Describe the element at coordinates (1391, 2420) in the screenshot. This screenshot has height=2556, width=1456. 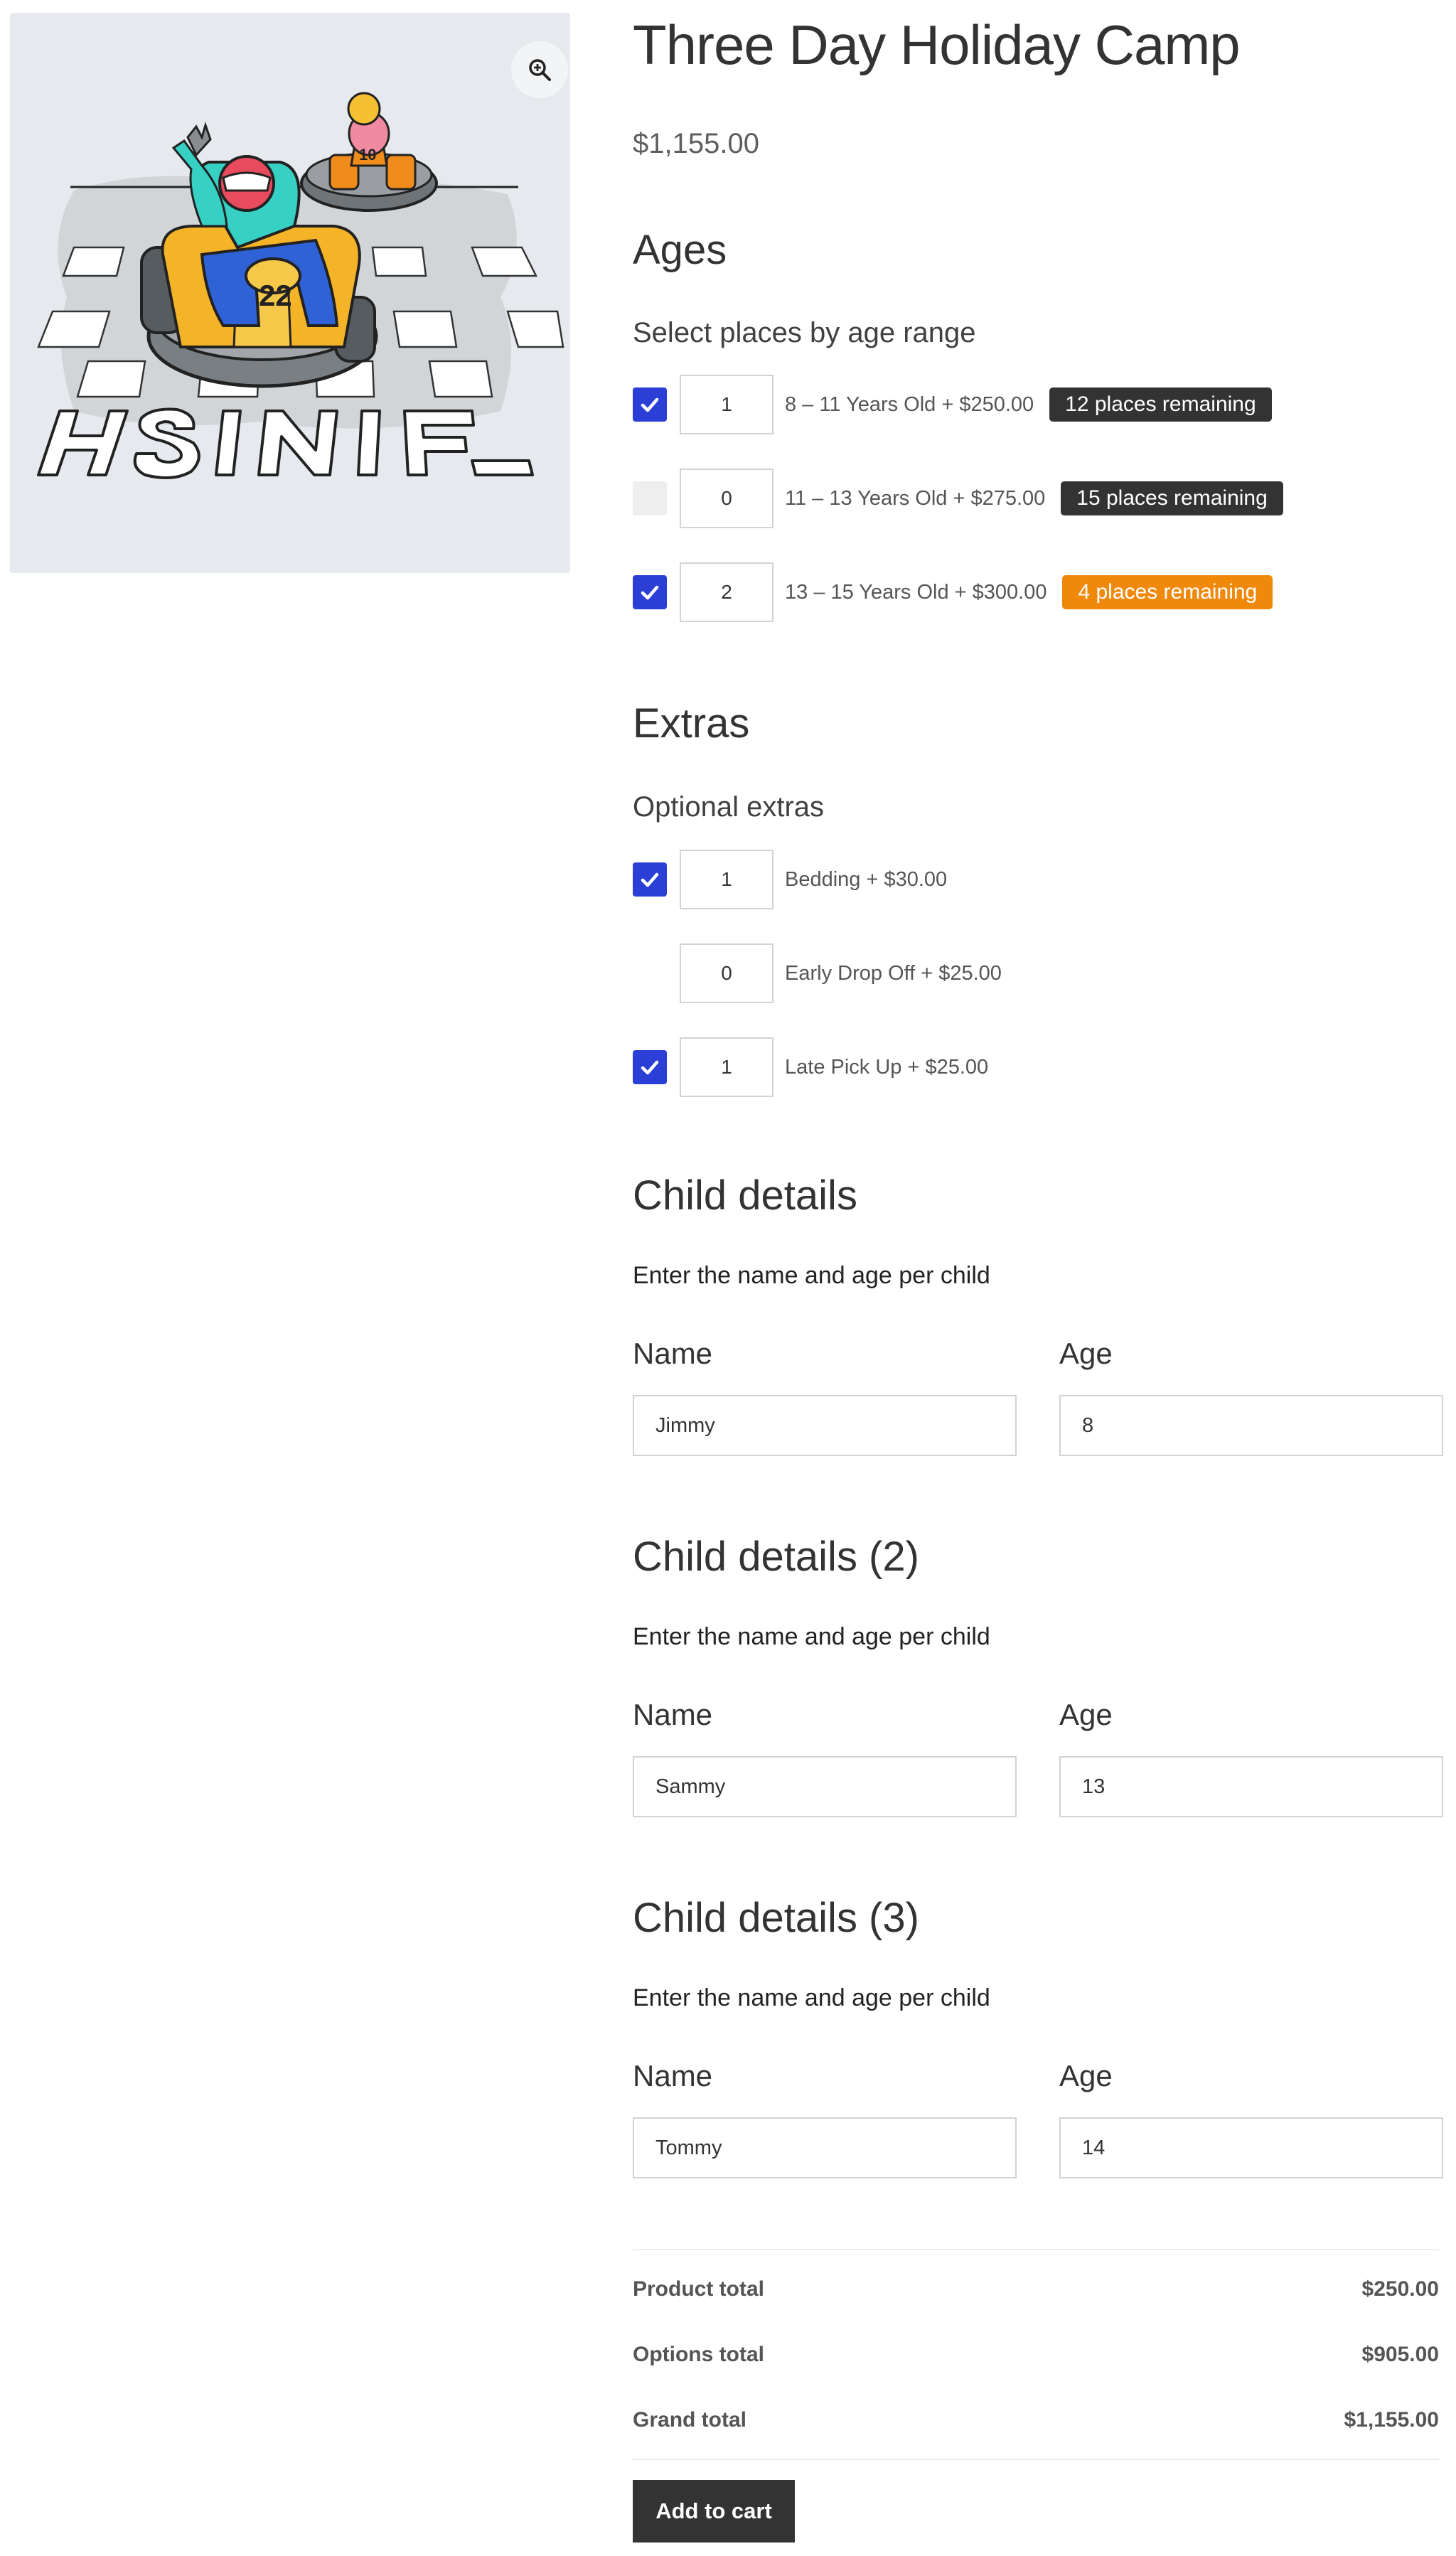
I see `grand-total-value: $1,155.00` at that location.